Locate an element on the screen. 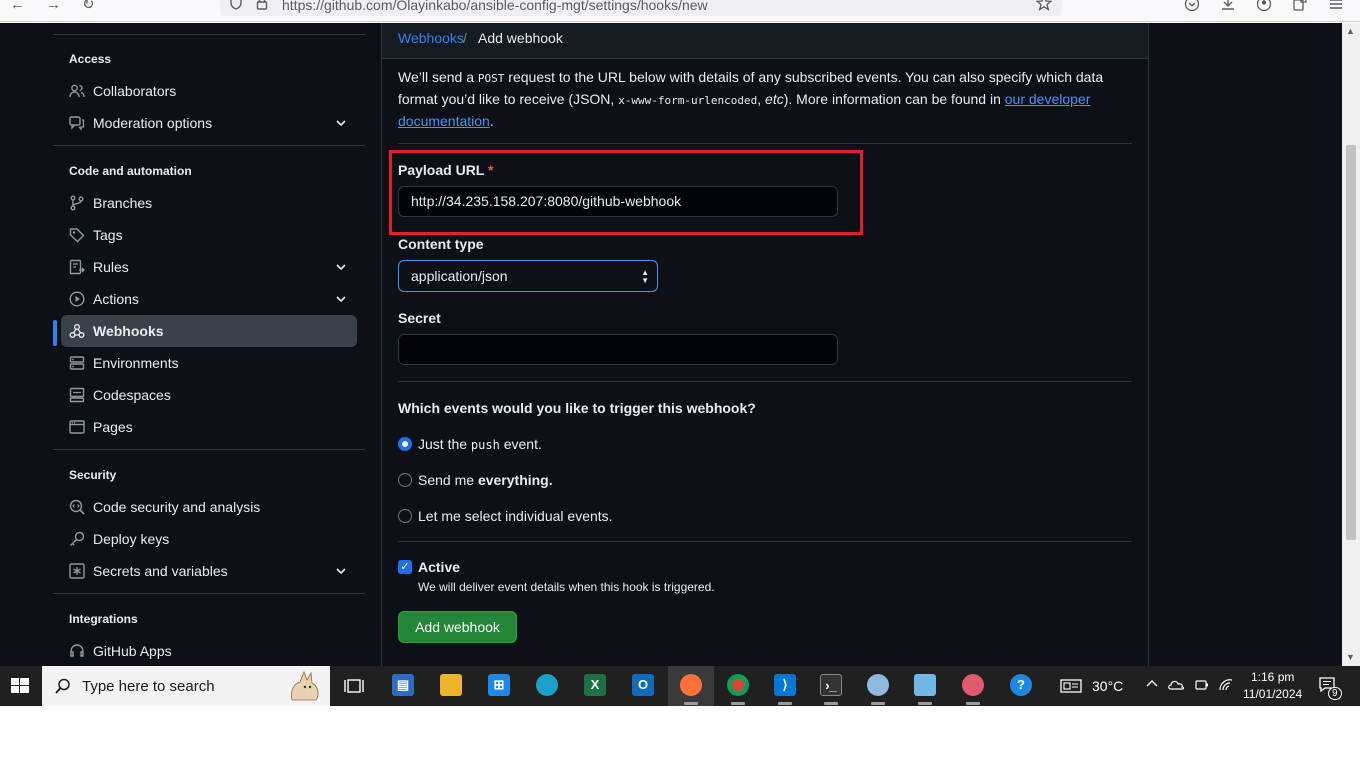  onedrive-icon is located at coordinates (1177, 686).